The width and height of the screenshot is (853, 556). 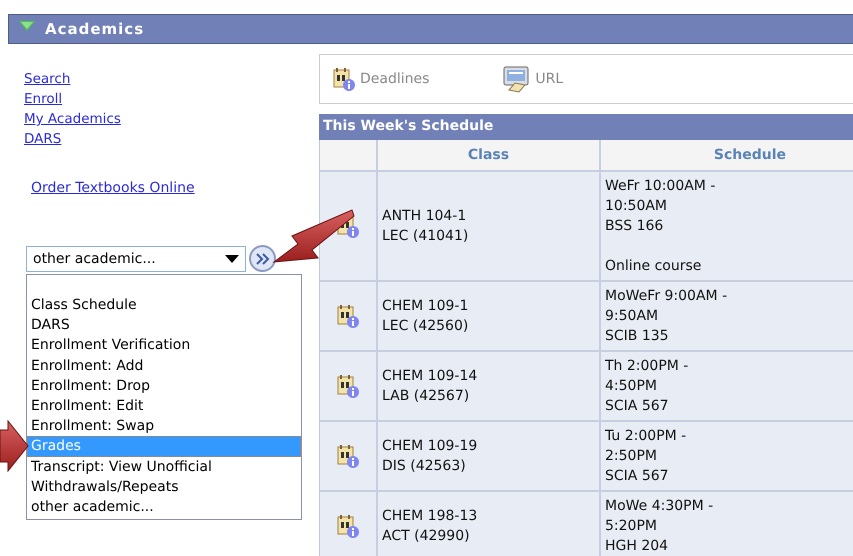 What do you see at coordinates (47, 79) in the screenshot?
I see `nav-link: Search` at bounding box center [47, 79].